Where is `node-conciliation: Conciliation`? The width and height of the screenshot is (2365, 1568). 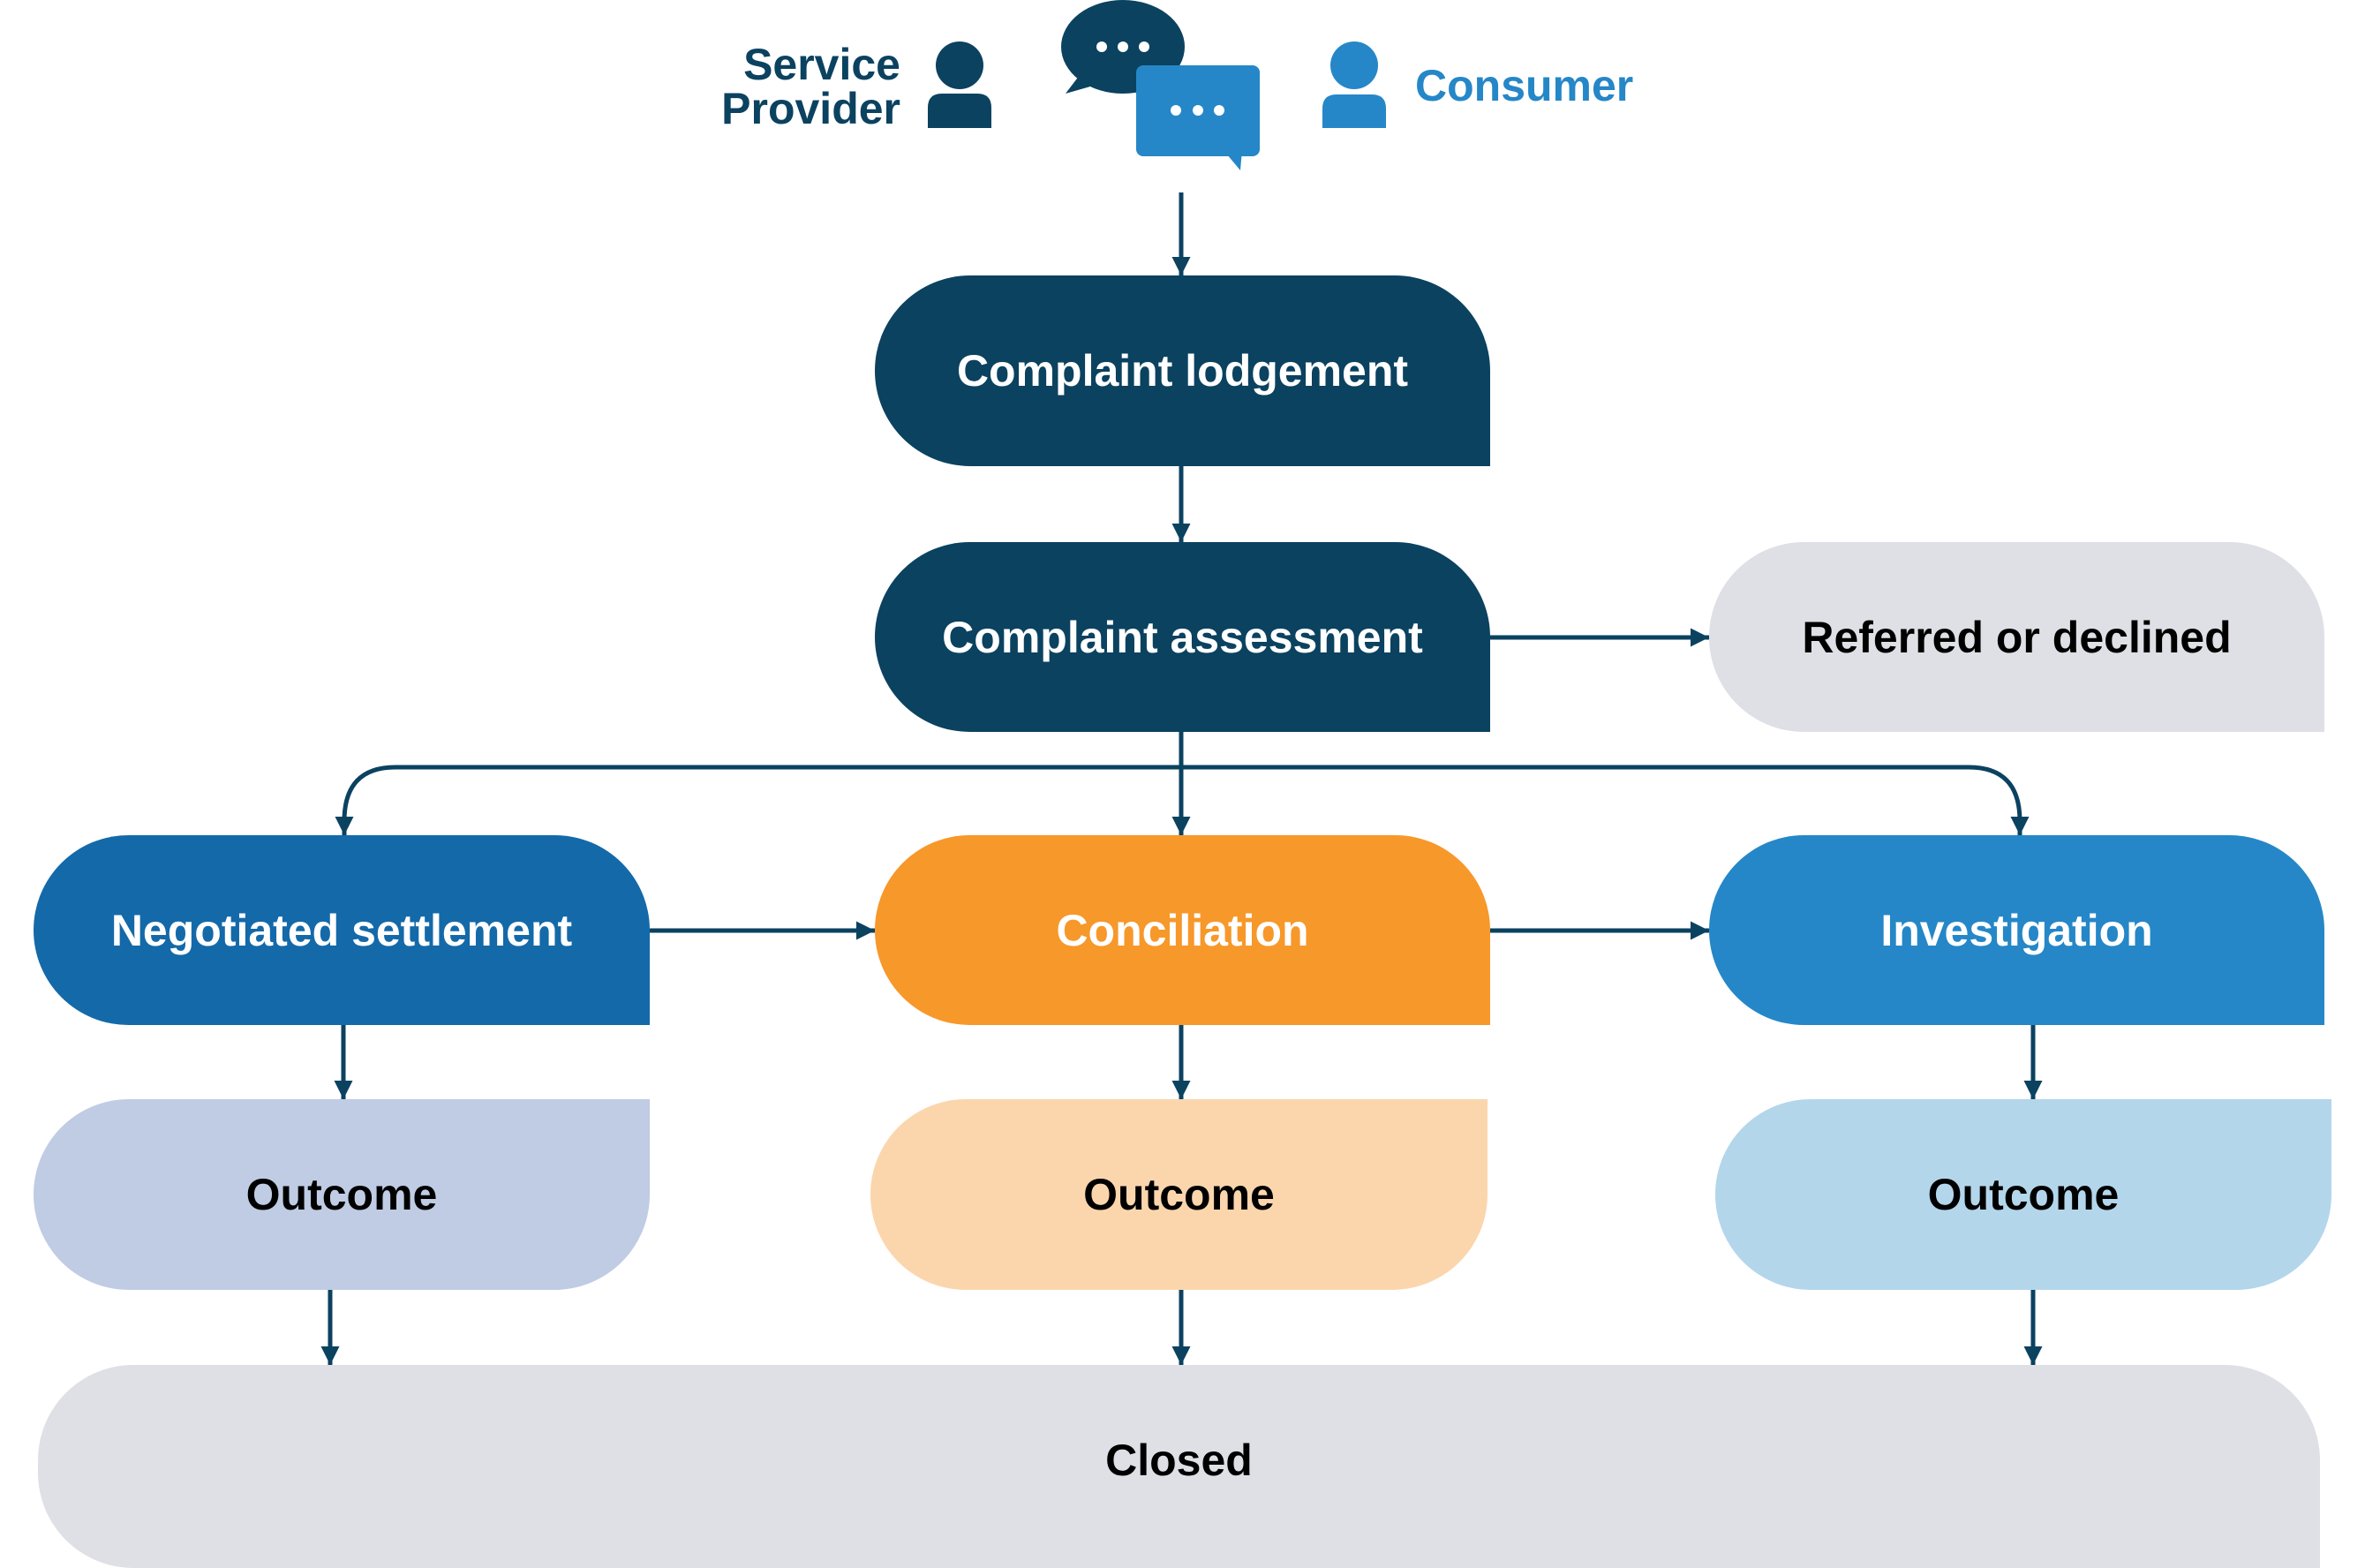 node-conciliation: Conciliation is located at coordinates (1182, 930).